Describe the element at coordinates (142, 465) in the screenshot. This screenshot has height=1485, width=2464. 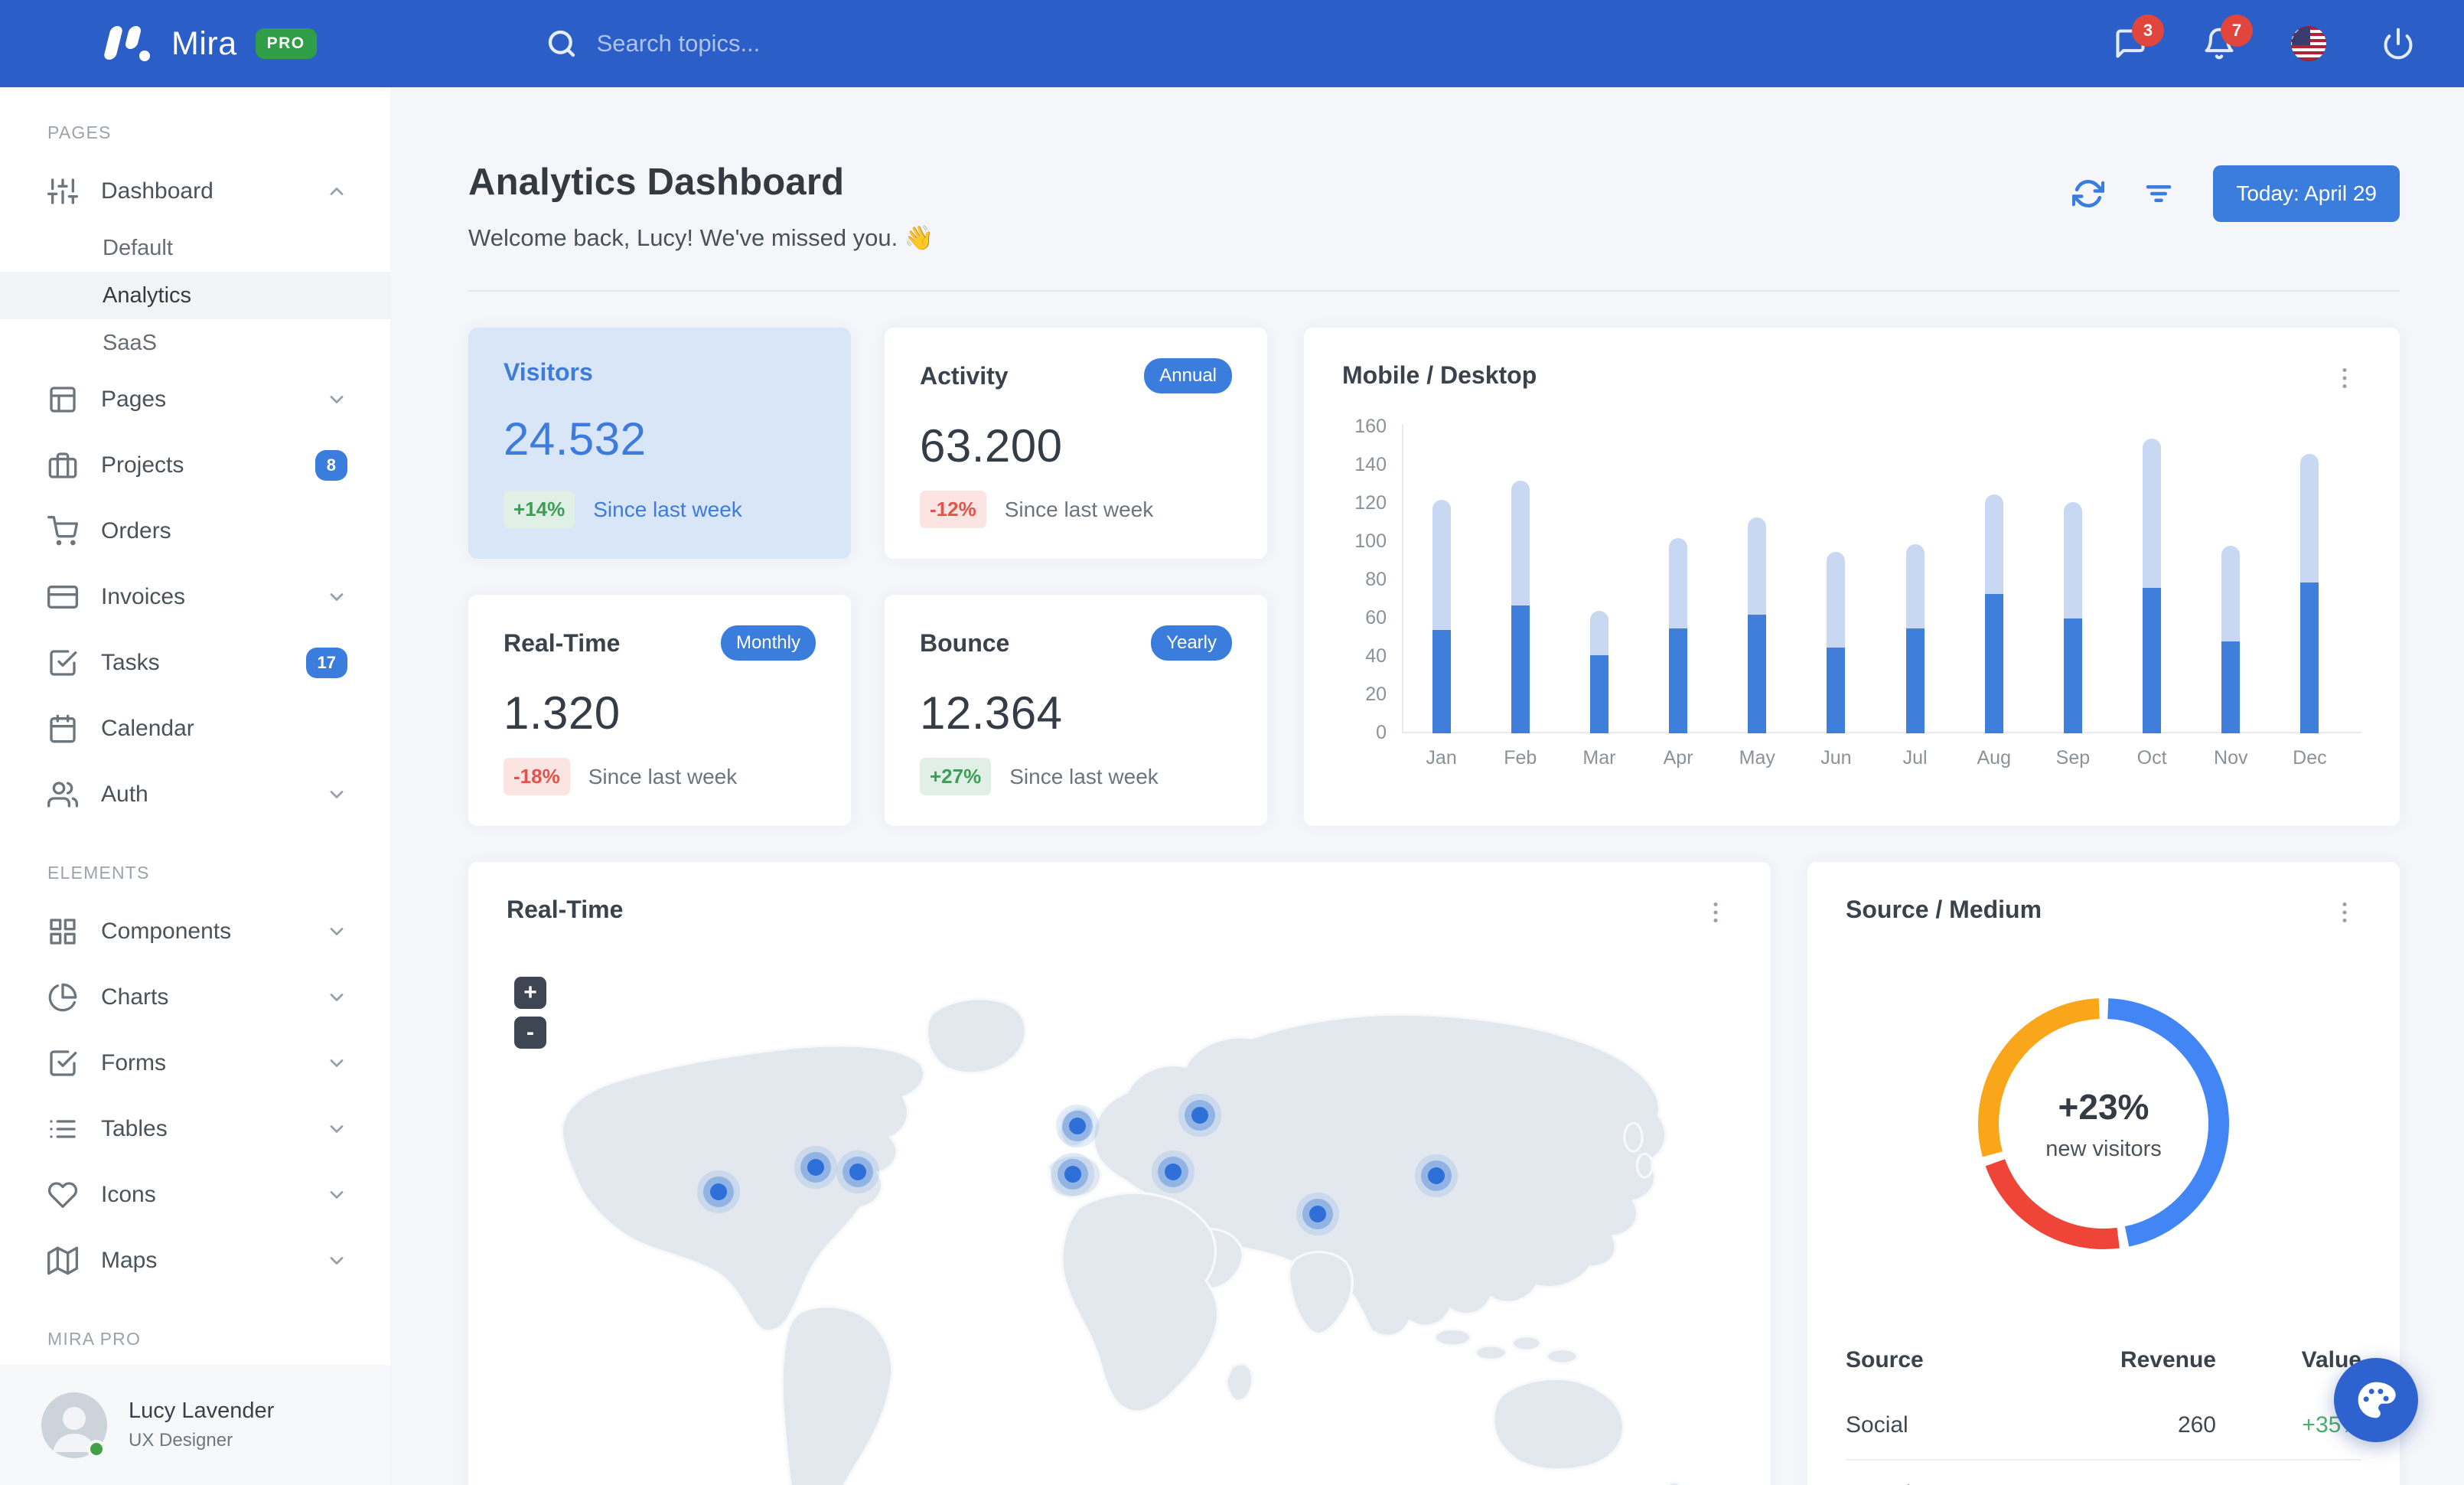
I see `sidebar-item-label: Projects` at that location.